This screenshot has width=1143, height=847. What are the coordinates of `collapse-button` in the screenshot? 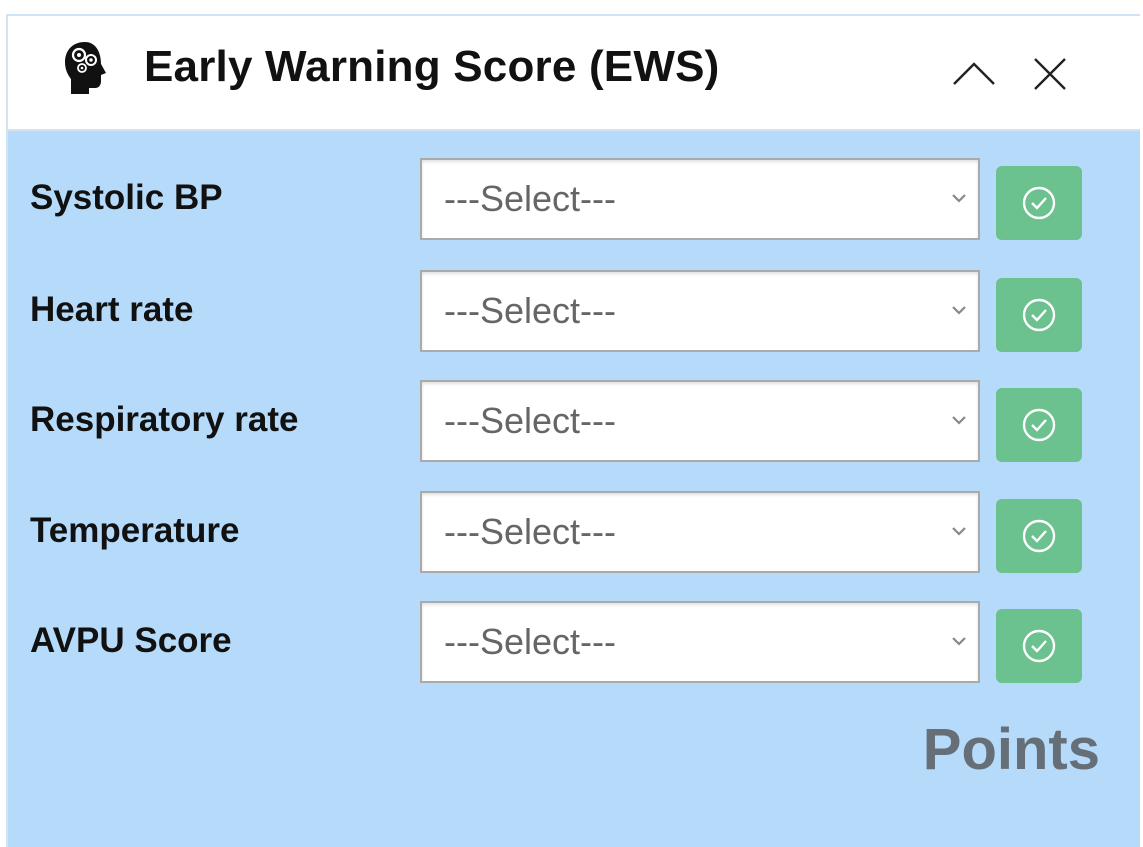 It's located at (974, 74).